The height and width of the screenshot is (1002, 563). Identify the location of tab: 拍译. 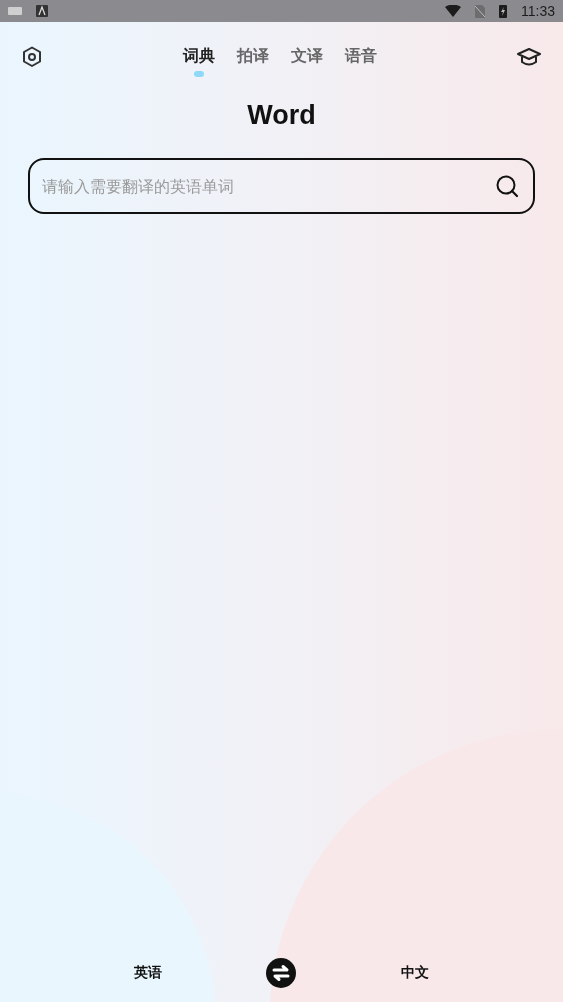
(252, 57).